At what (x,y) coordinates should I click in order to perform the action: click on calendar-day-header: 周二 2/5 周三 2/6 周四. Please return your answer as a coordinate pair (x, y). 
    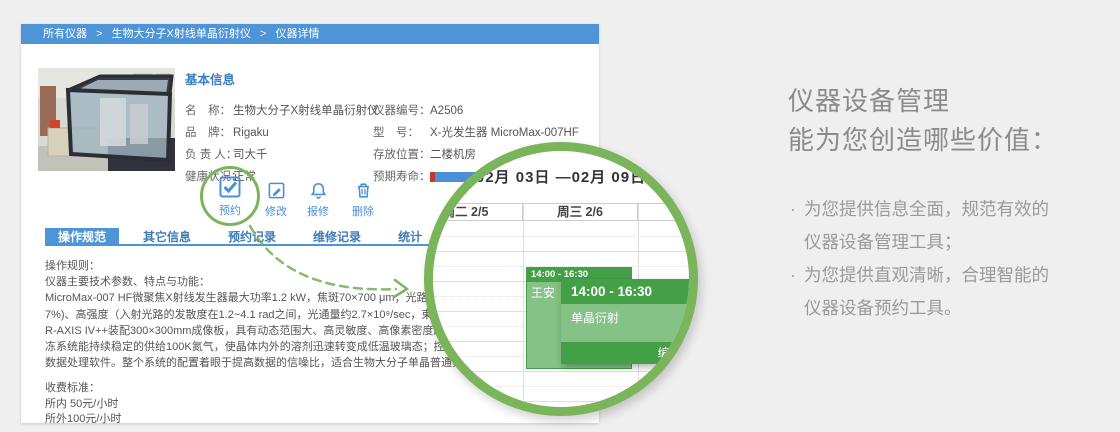
    Looking at the image, I should click on (561, 212).